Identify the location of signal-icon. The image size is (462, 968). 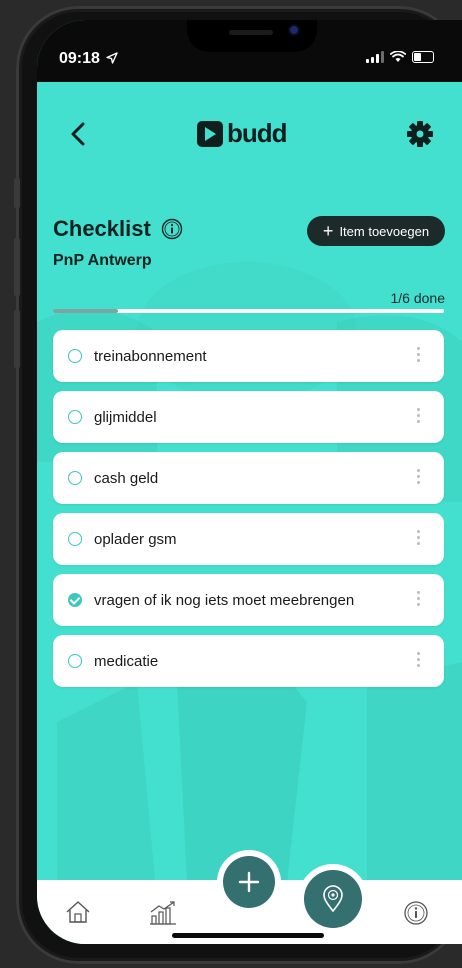
(375, 57).